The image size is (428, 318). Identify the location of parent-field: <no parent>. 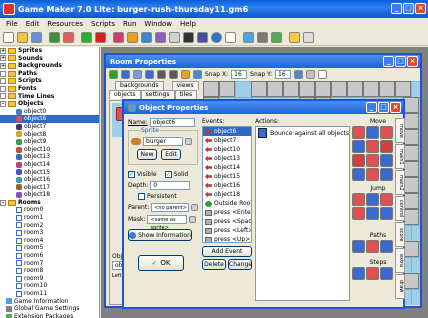
(170, 207).